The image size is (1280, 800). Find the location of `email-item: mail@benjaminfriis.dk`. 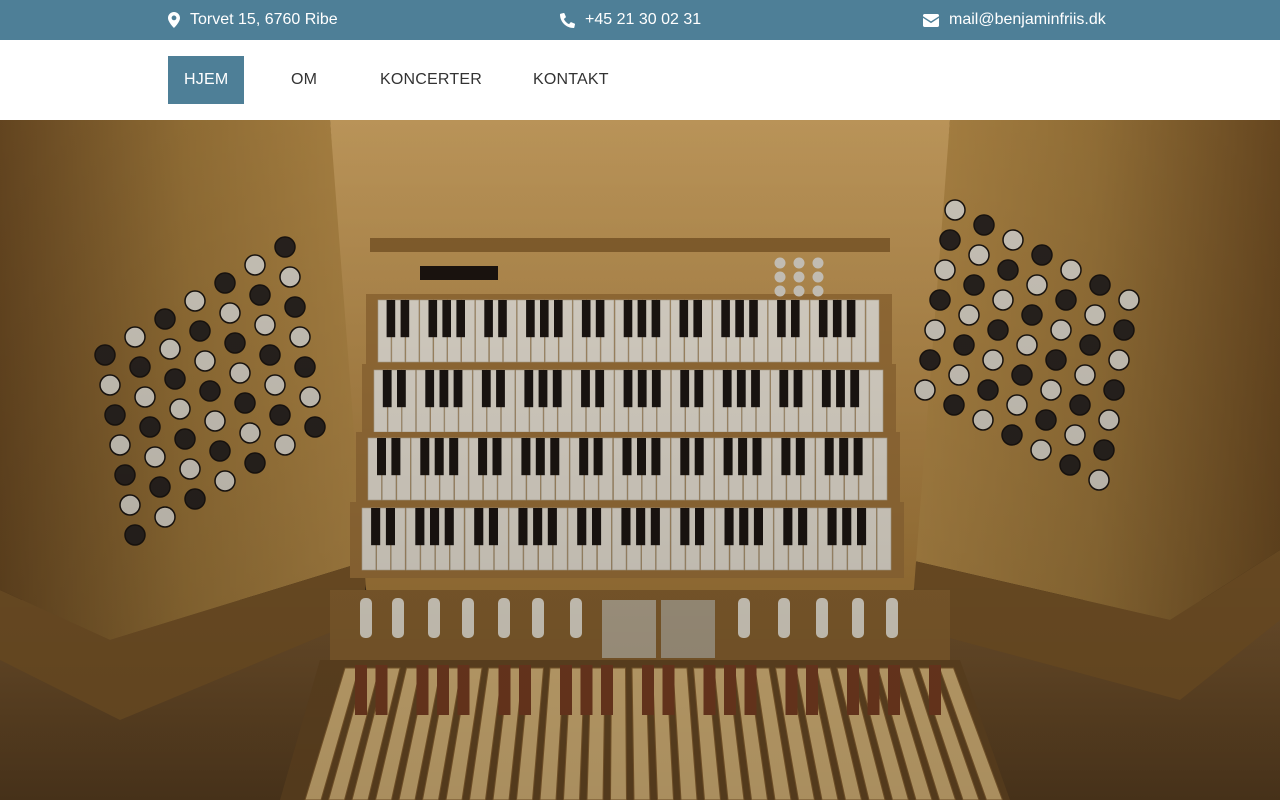

email-item: mail@benjaminfriis.dk is located at coordinates (1014, 20).